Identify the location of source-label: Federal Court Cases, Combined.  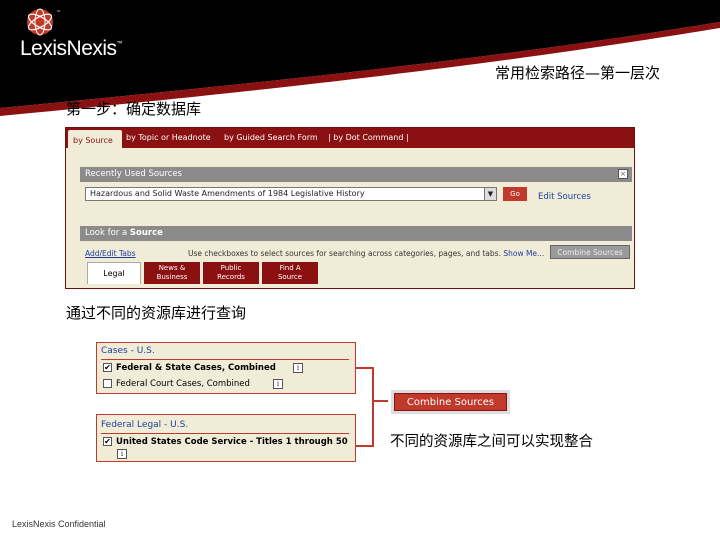
(183, 384).